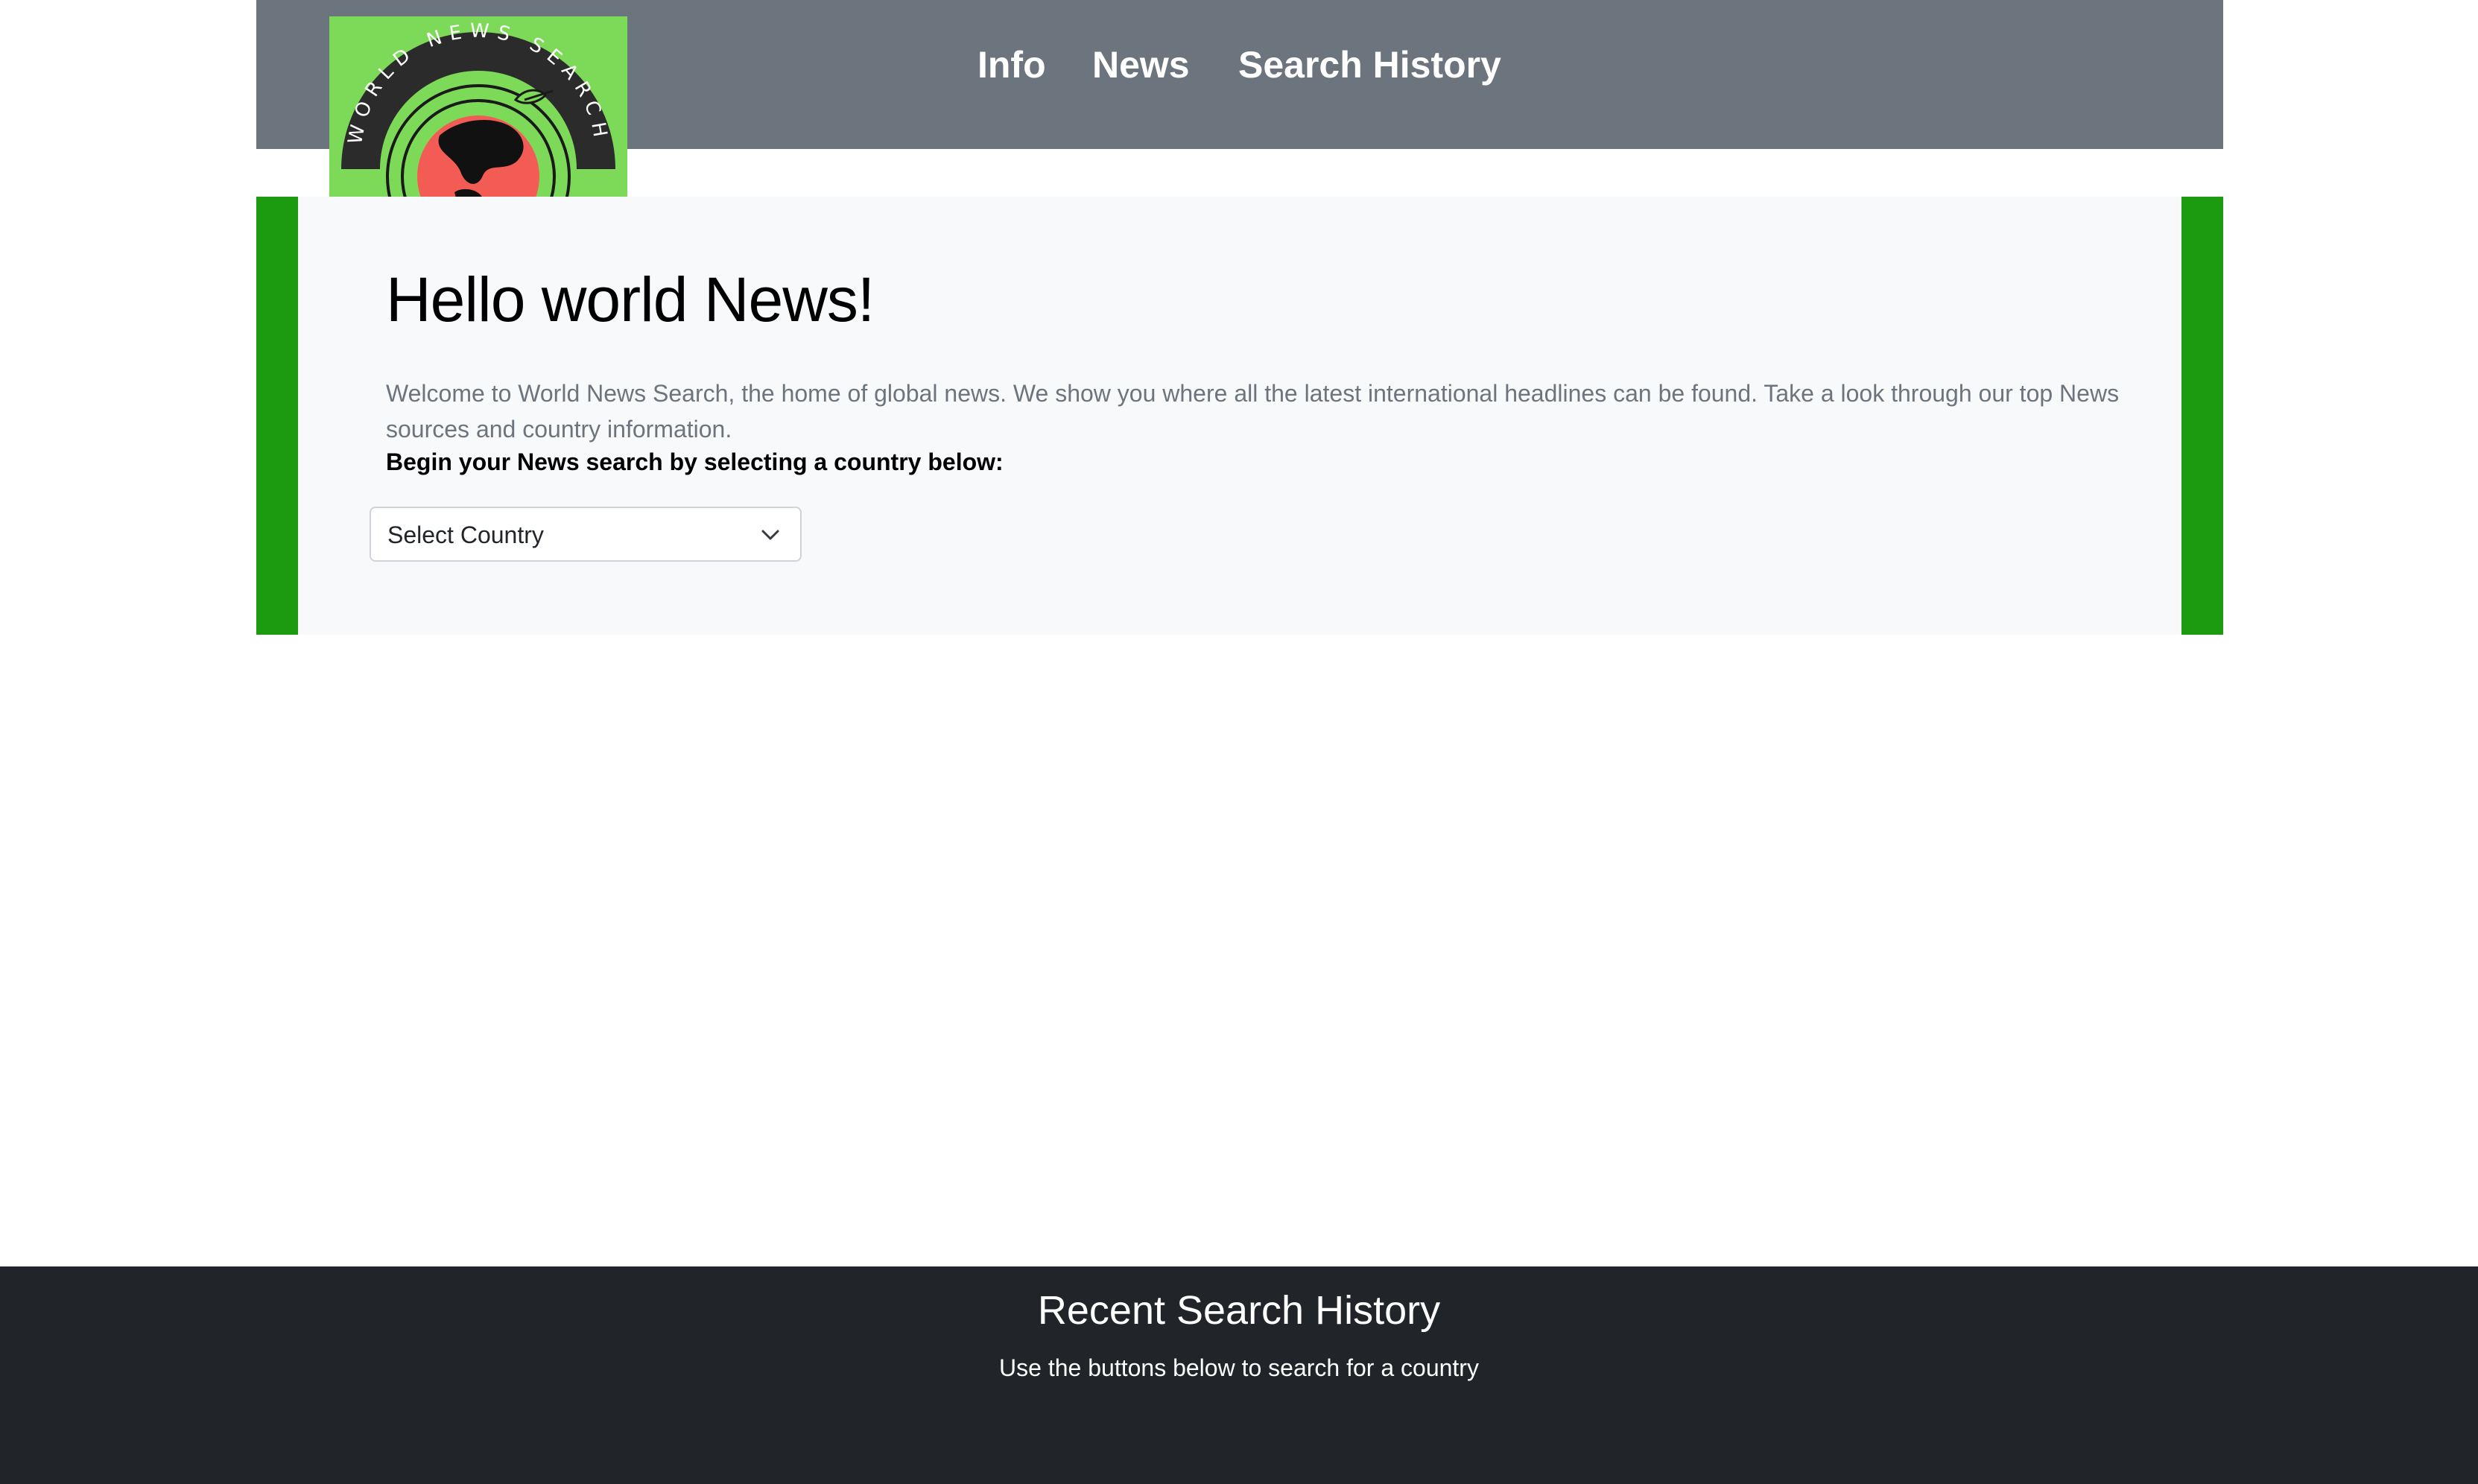  Describe the element at coordinates (465, 535) in the screenshot. I see `country-select-value: Select Country` at that location.